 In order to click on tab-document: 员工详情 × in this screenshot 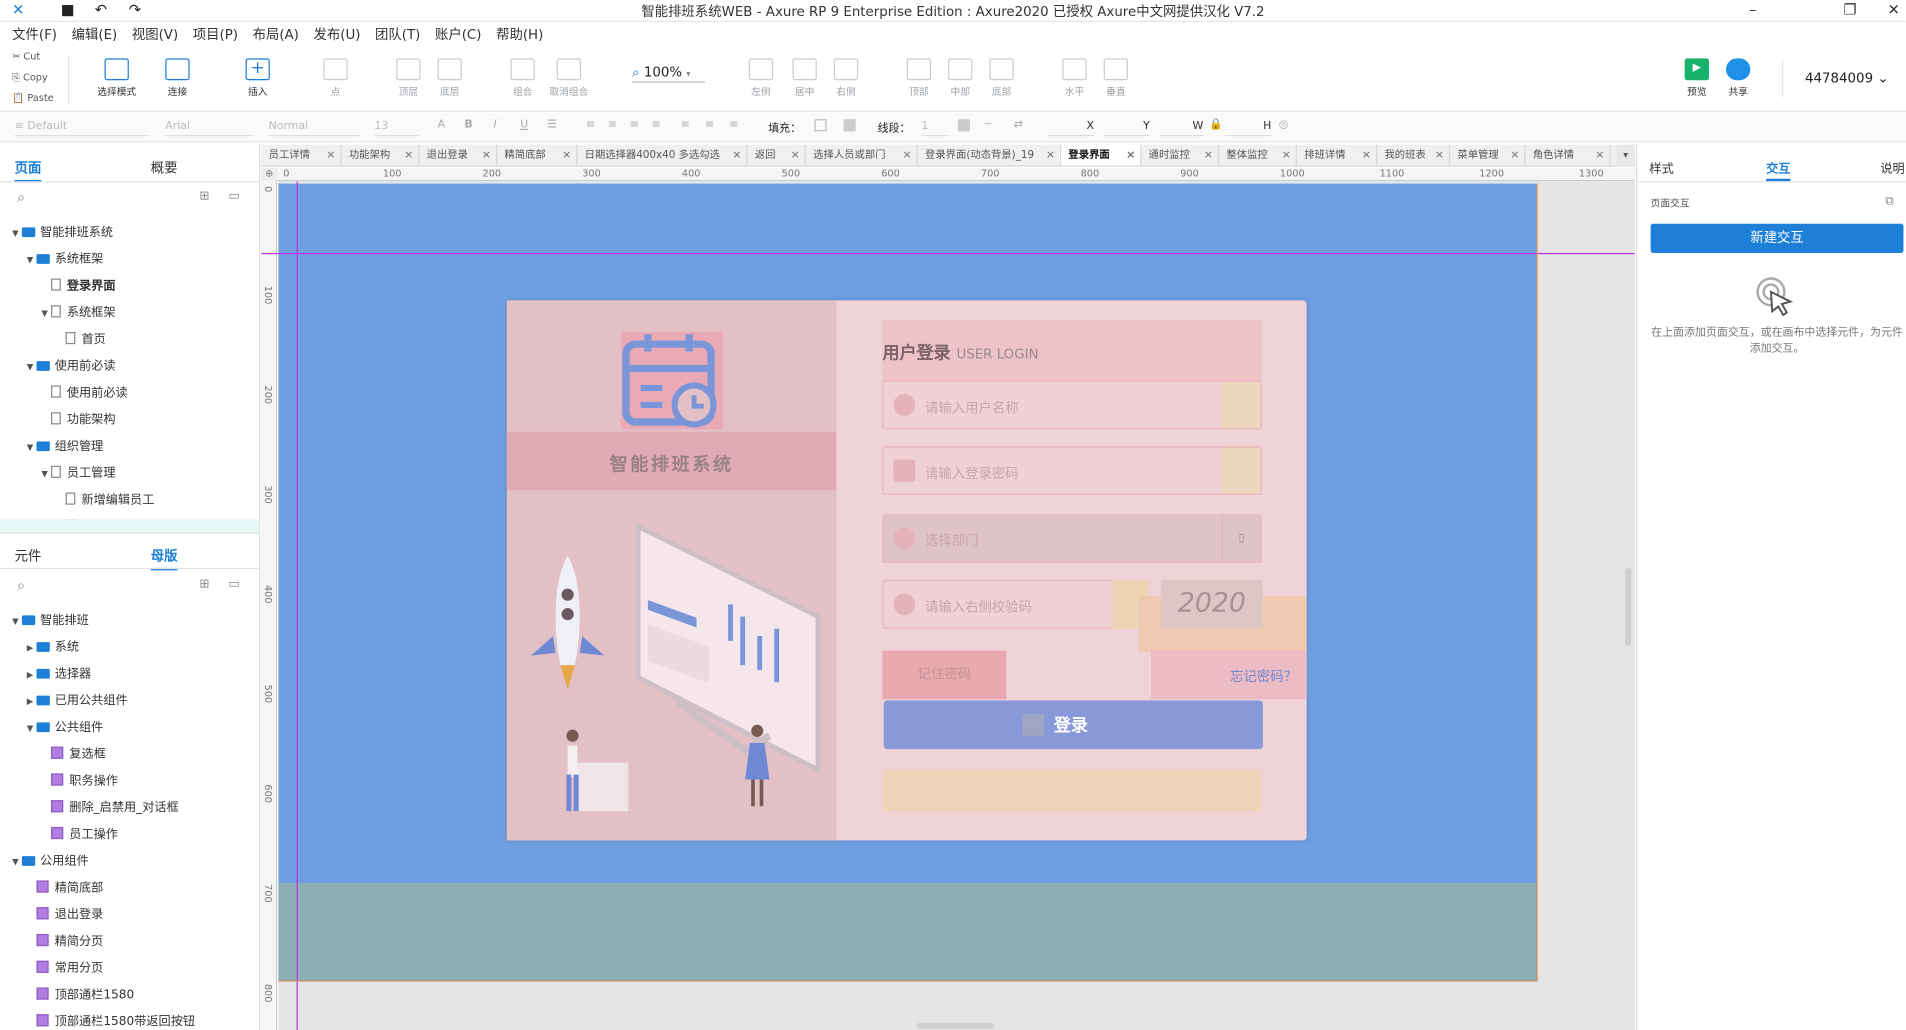, I will do `click(301, 155)`.